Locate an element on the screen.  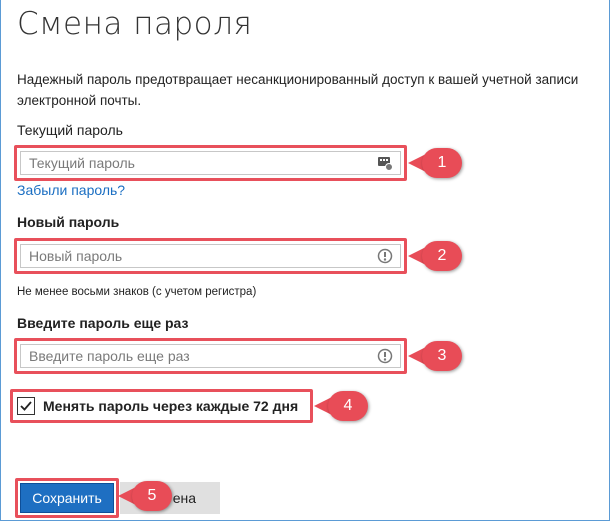
callout-1: 1 is located at coordinates (435, 163).